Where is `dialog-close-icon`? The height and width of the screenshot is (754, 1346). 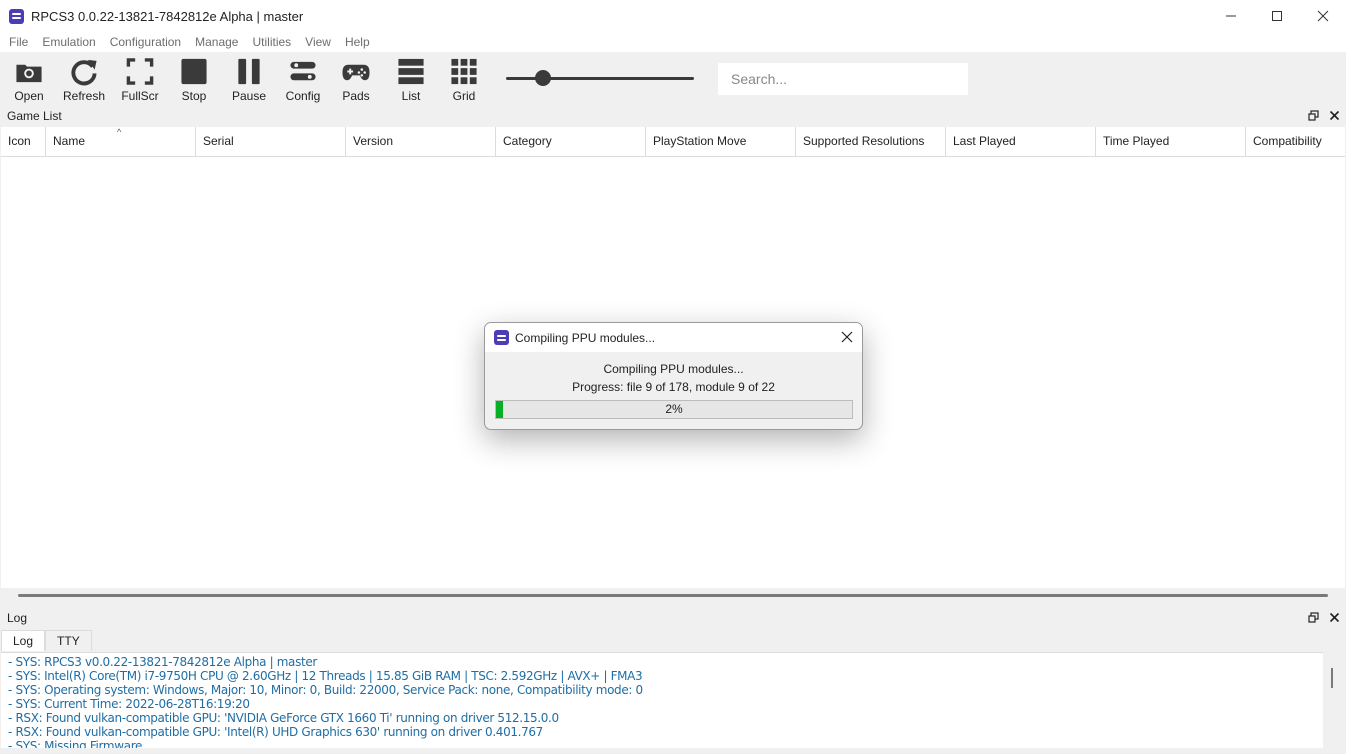
dialog-close-icon is located at coordinates (847, 337).